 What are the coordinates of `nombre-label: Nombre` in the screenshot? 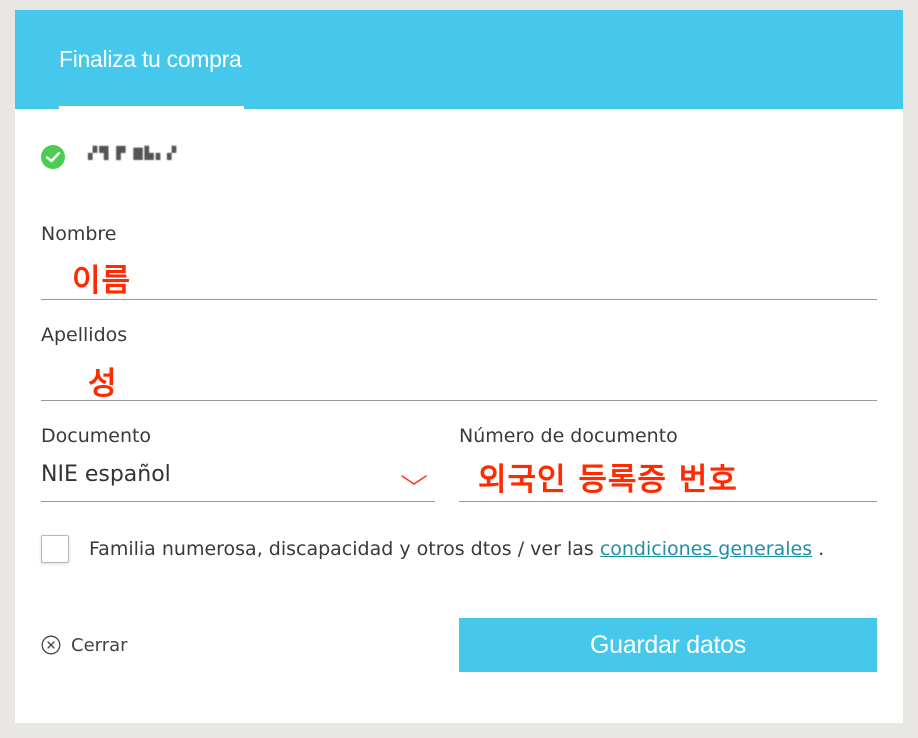 It's located at (79, 234).